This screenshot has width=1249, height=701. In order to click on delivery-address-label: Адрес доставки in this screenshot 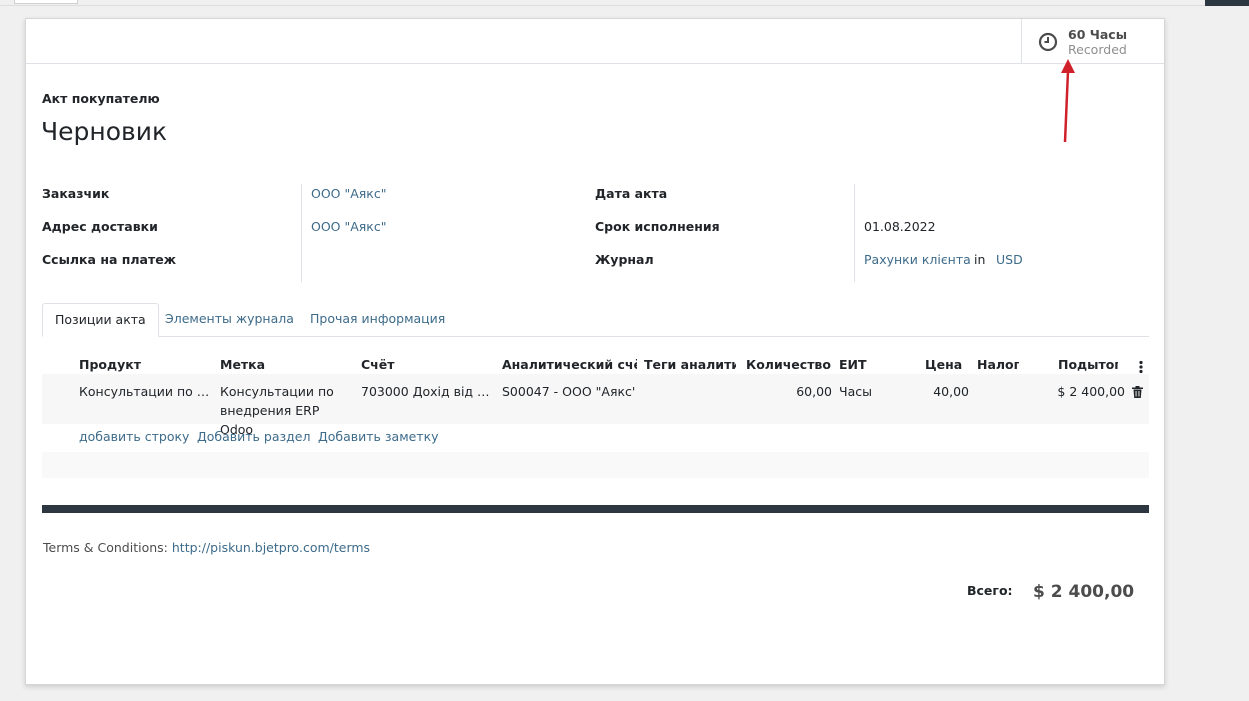, I will do `click(100, 226)`.